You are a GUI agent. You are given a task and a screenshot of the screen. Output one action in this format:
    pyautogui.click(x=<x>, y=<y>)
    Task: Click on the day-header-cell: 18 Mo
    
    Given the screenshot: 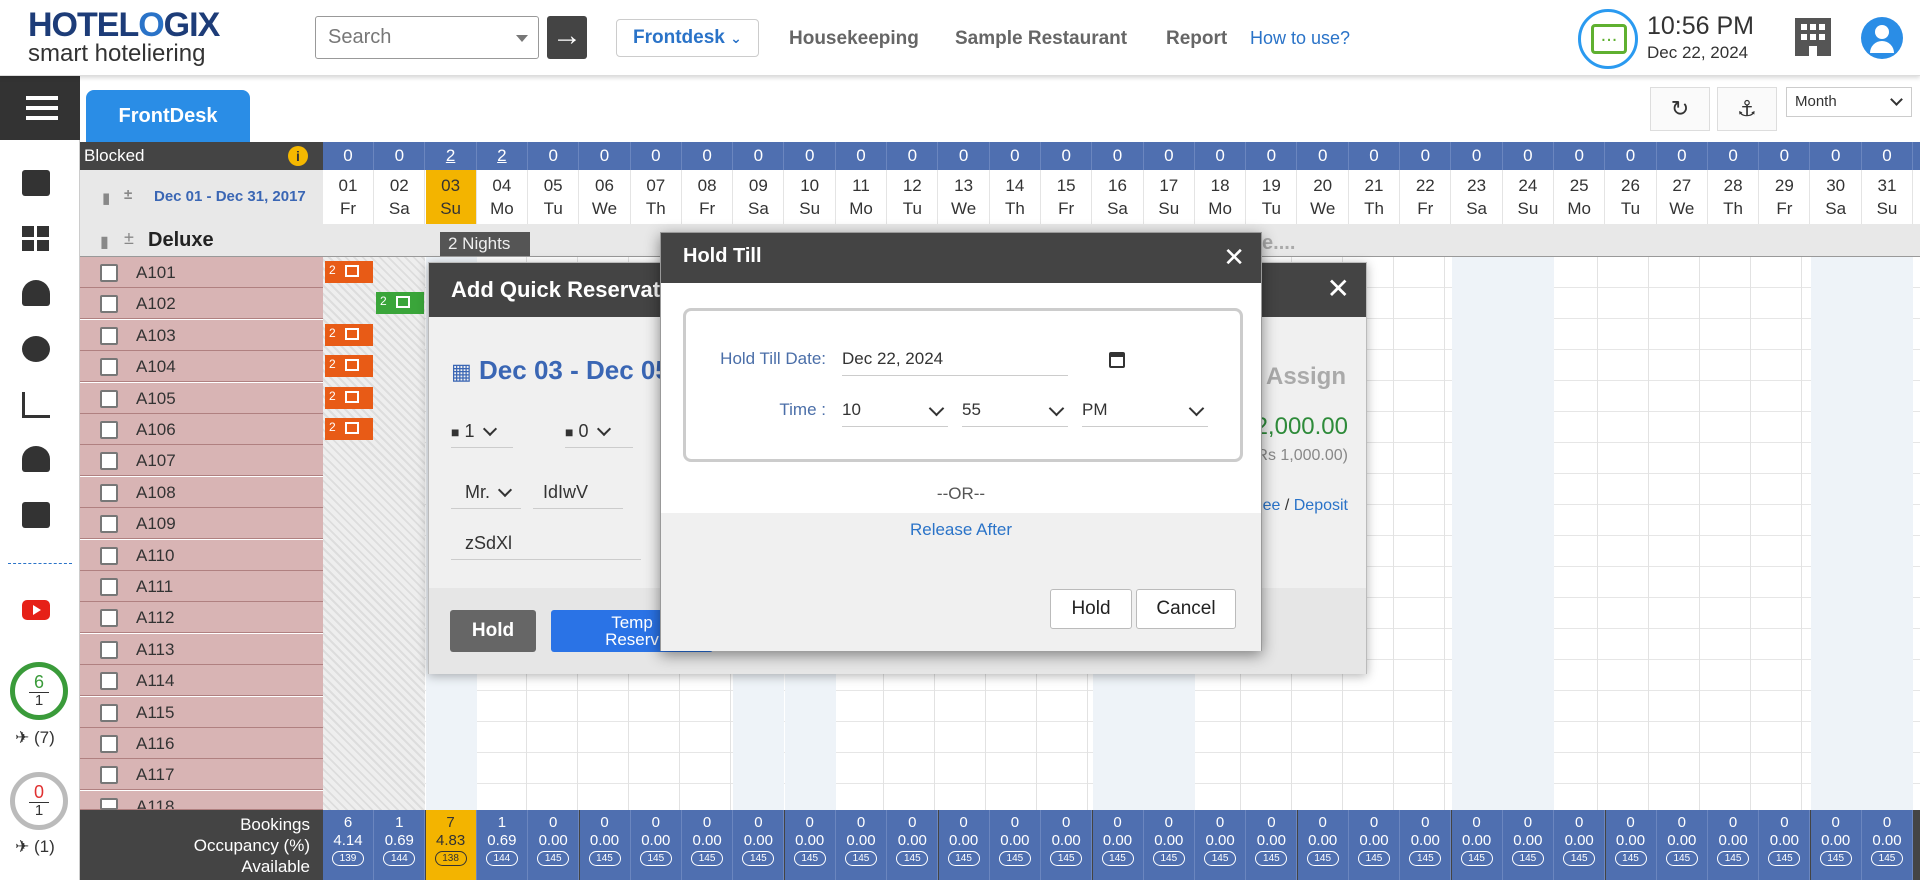 What is the action you would take?
    pyautogui.click(x=1221, y=197)
    